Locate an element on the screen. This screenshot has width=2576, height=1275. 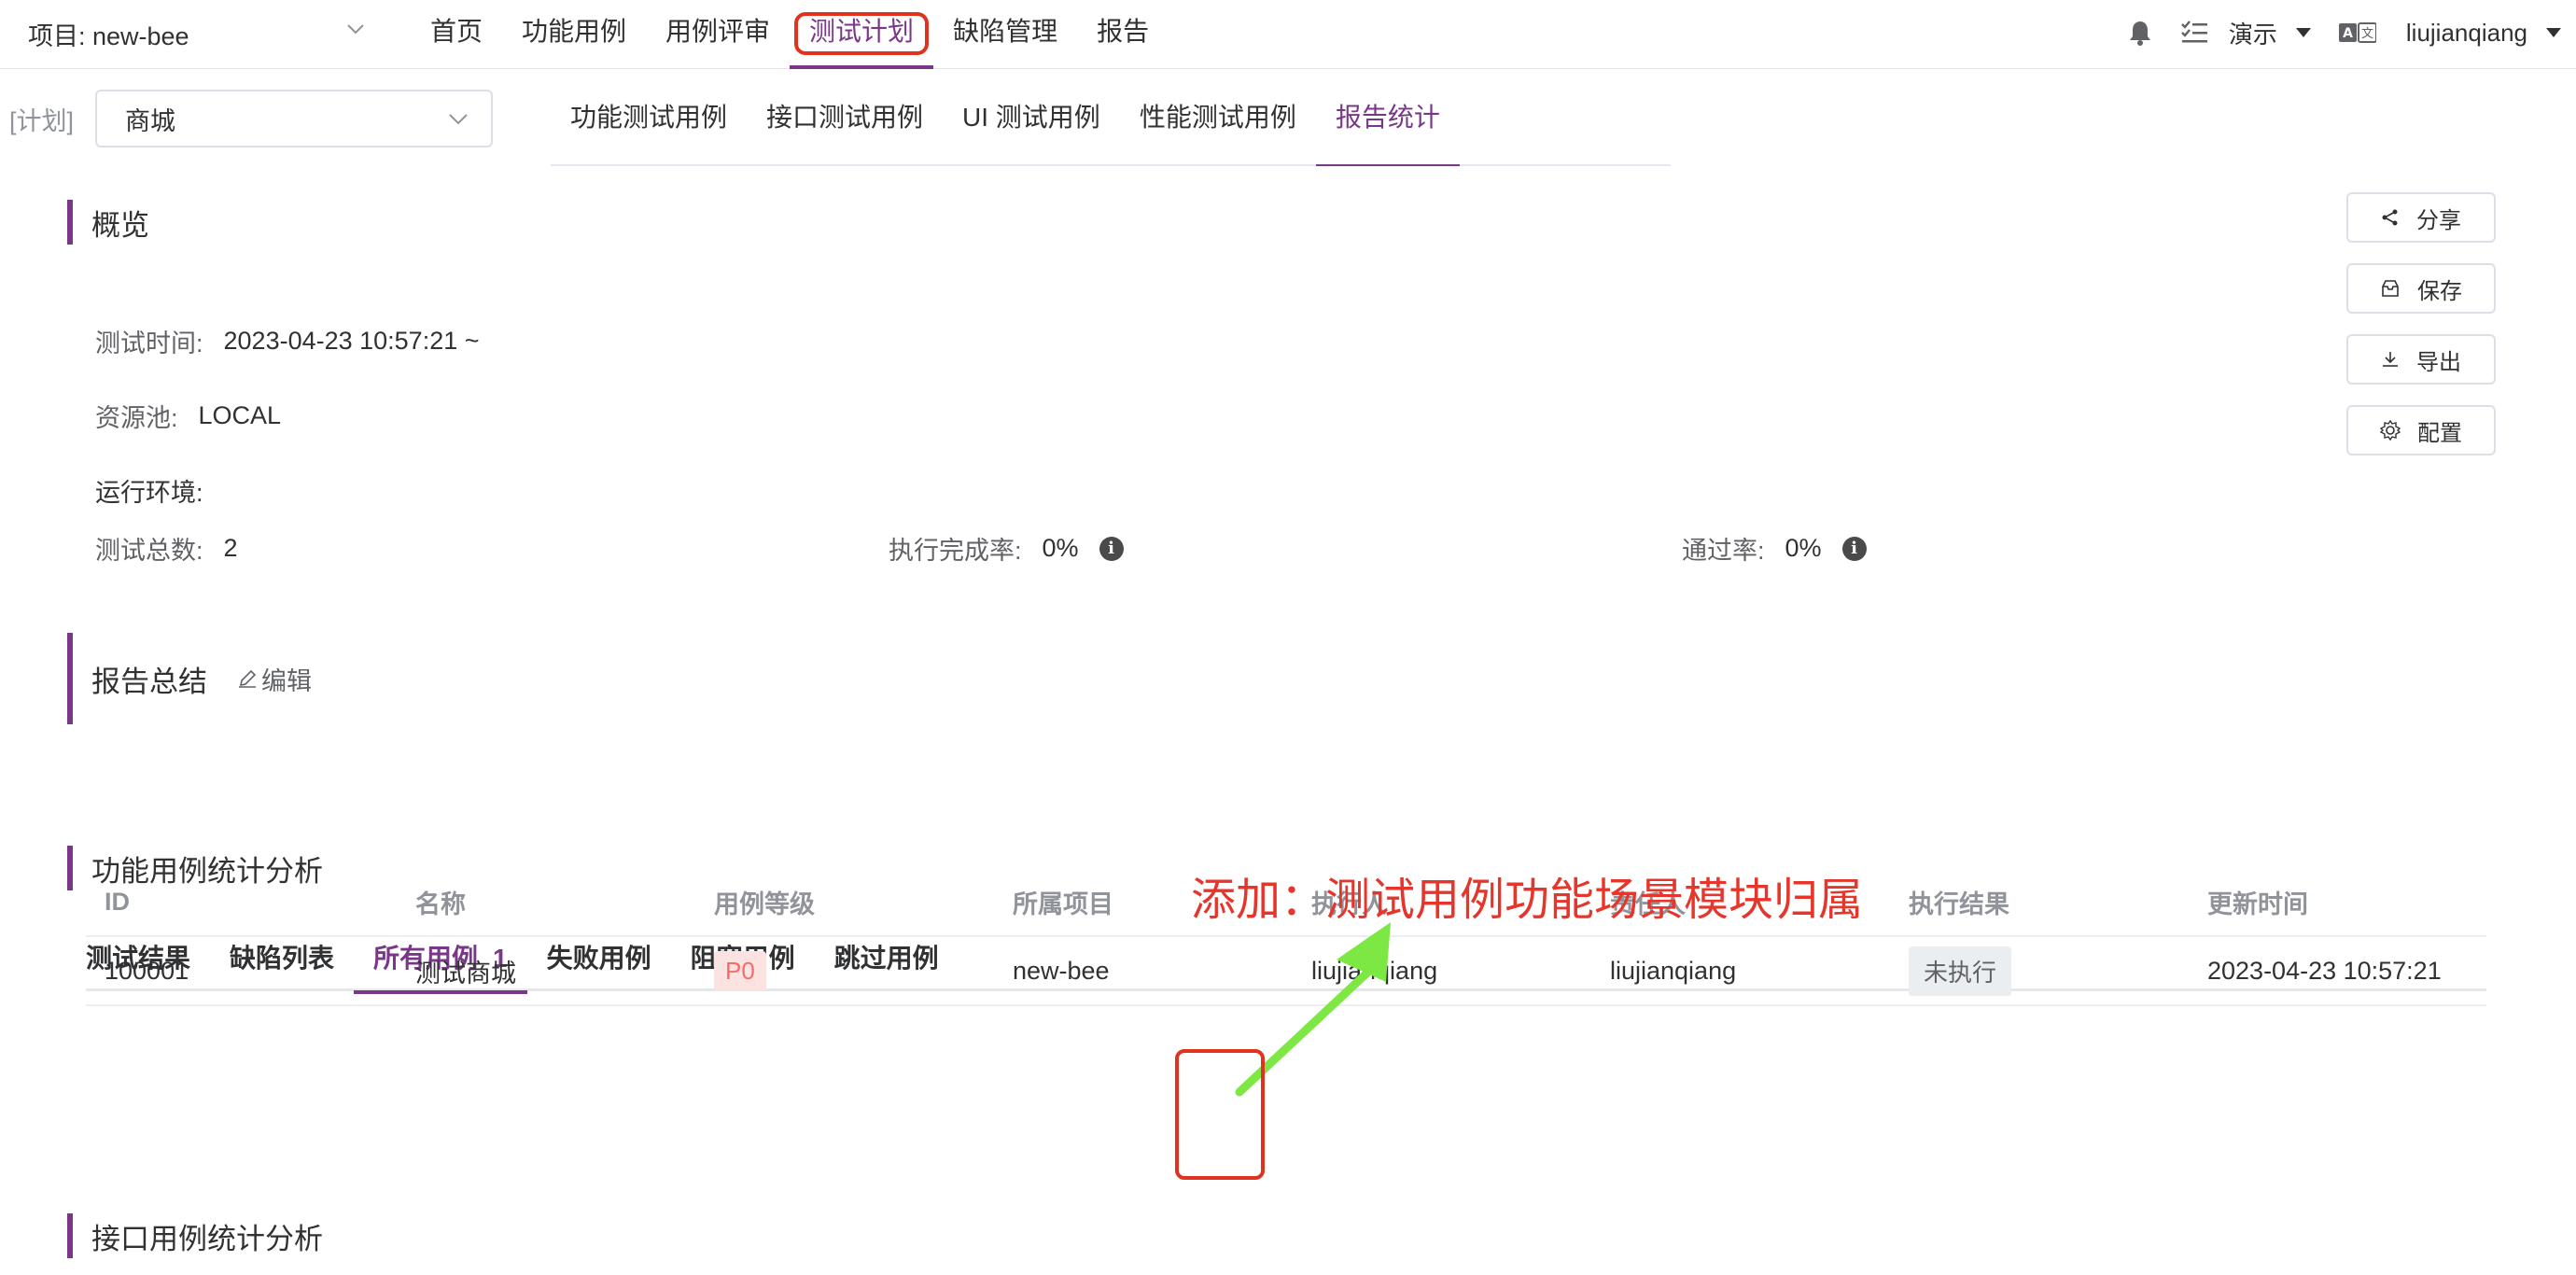
annotation-box is located at coordinates (1220, 1114).